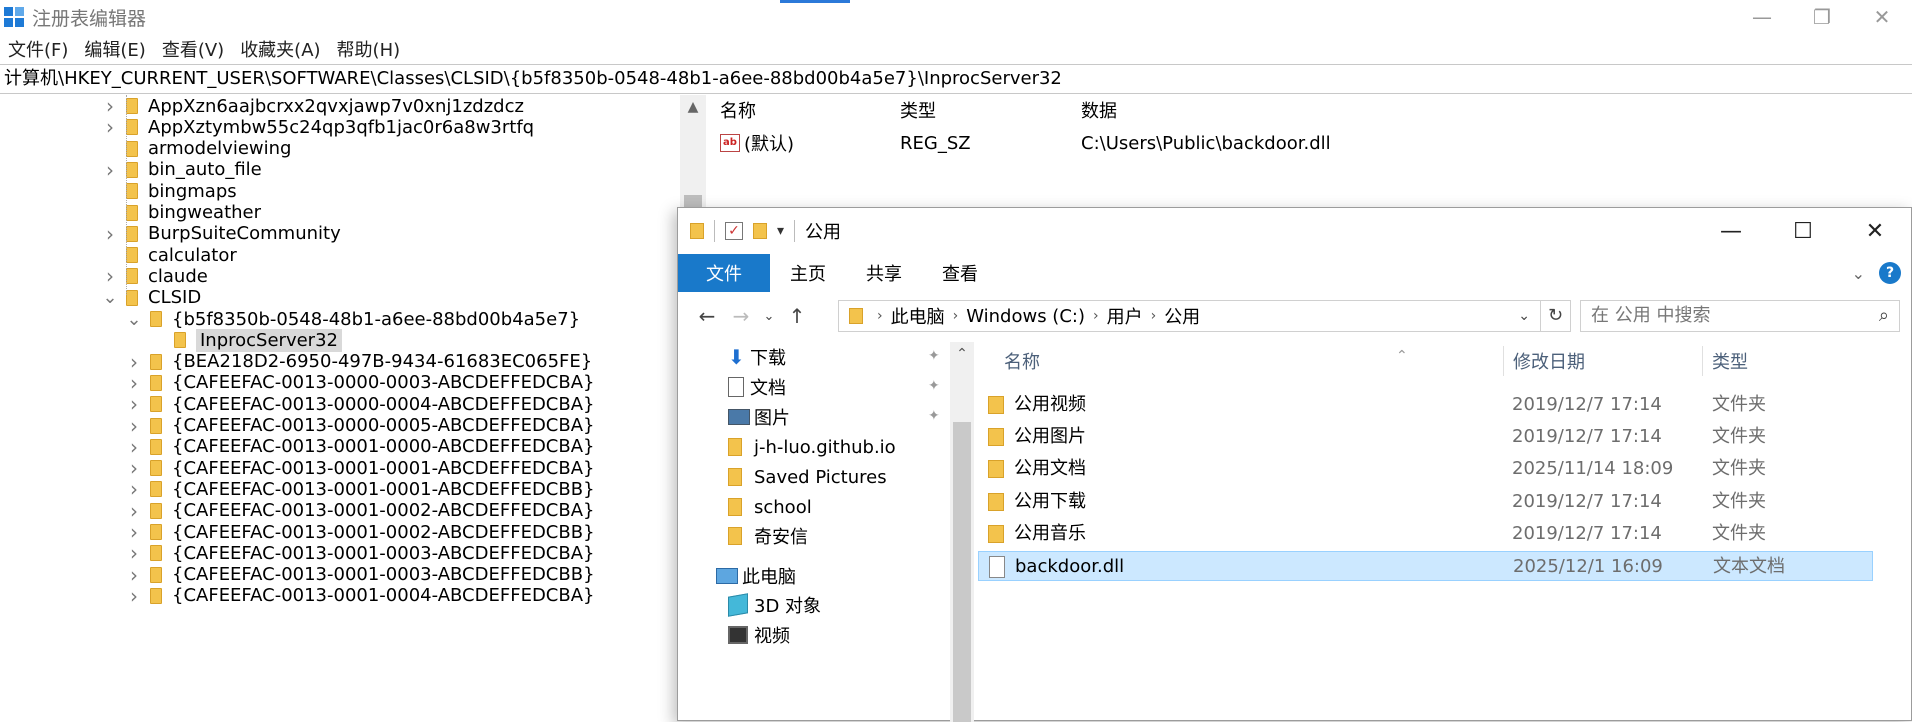  What do you see at coordinates (724, 273) in the screenshot?
I see `tab-file: 文件` at bounding box center [724, 273].